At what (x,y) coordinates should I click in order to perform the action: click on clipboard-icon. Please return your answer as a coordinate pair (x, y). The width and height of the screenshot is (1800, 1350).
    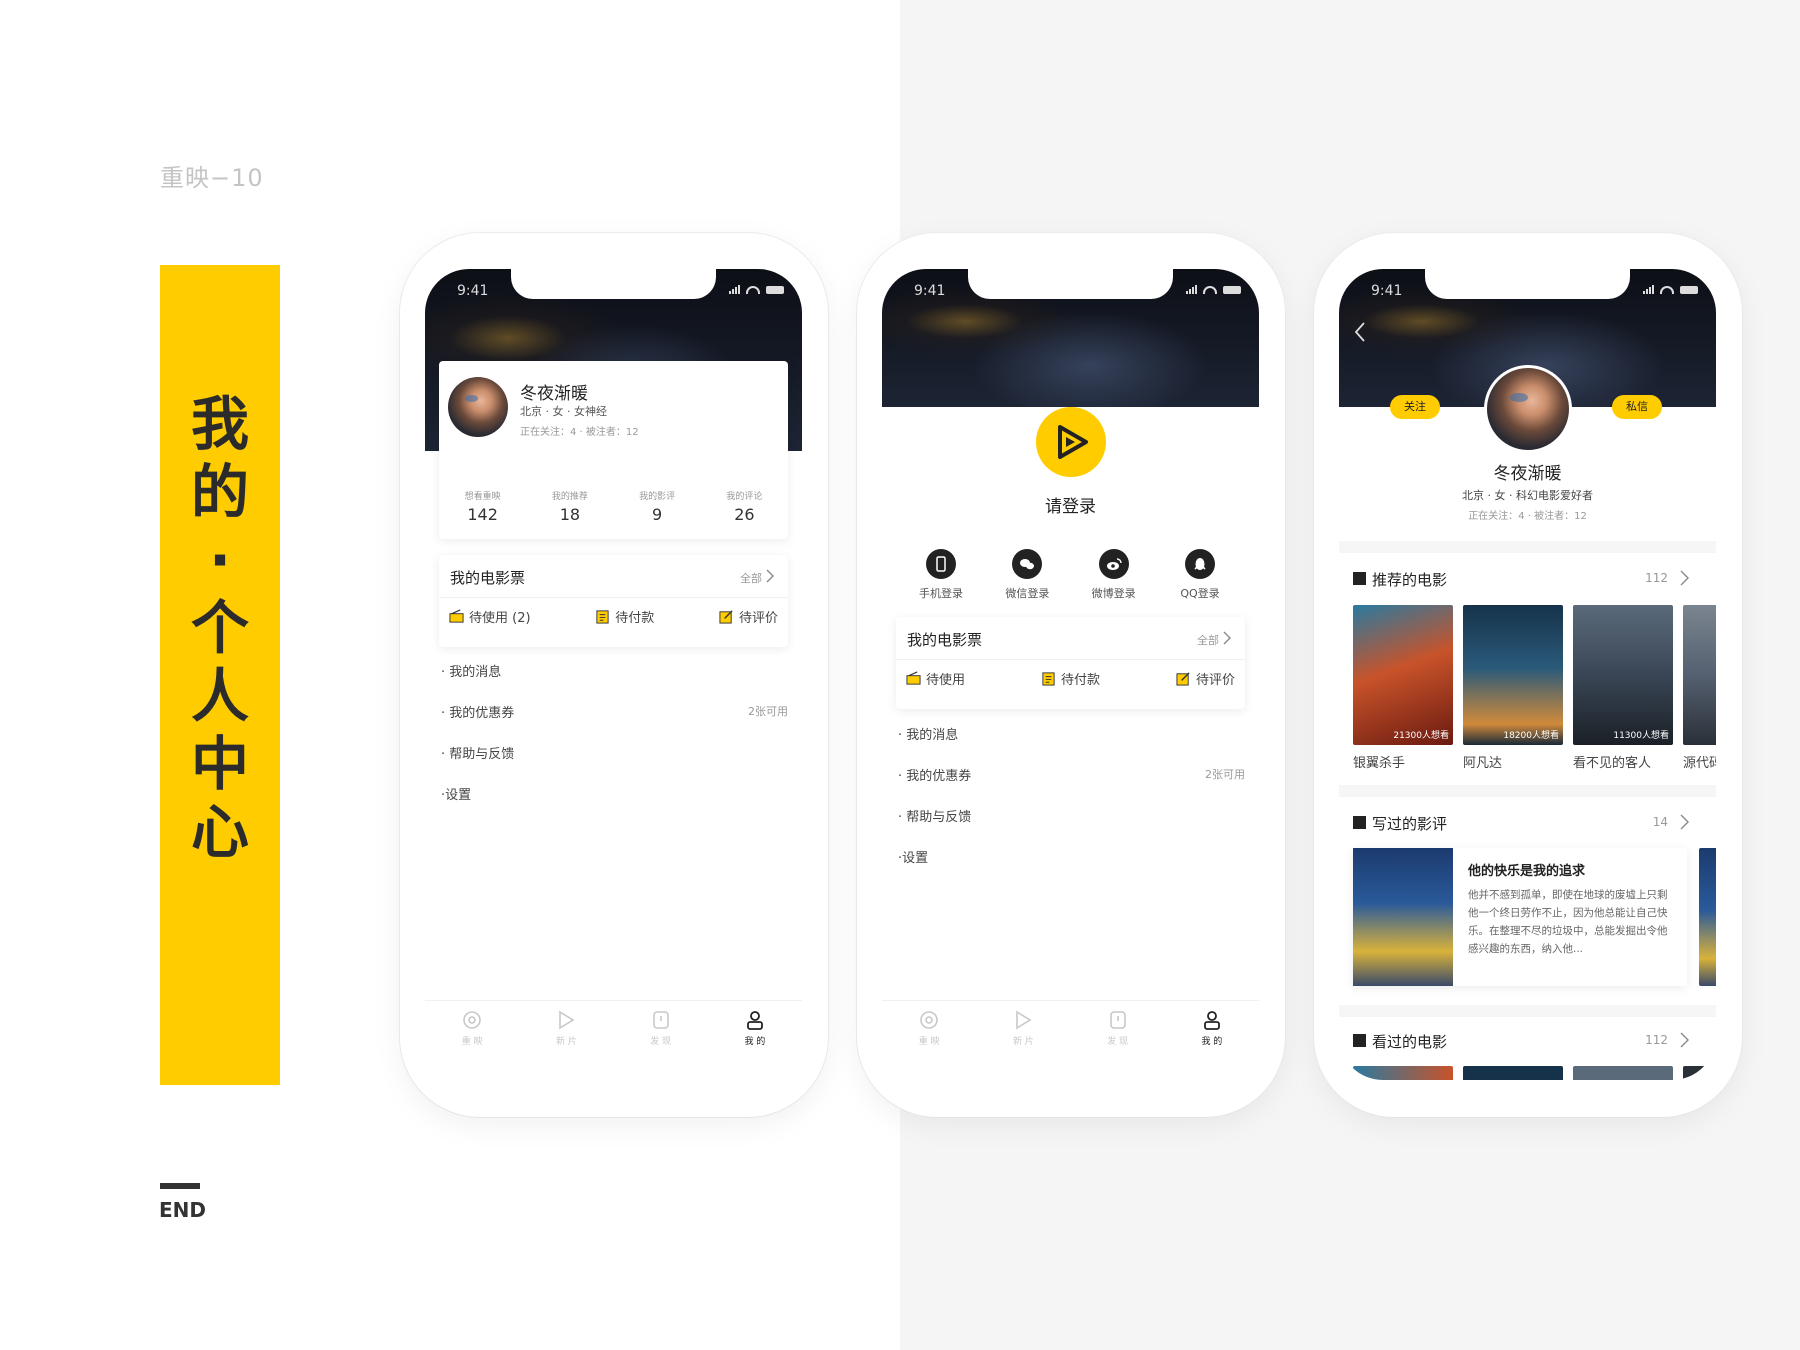
    Looking at the image, I should click on (1048, 679).